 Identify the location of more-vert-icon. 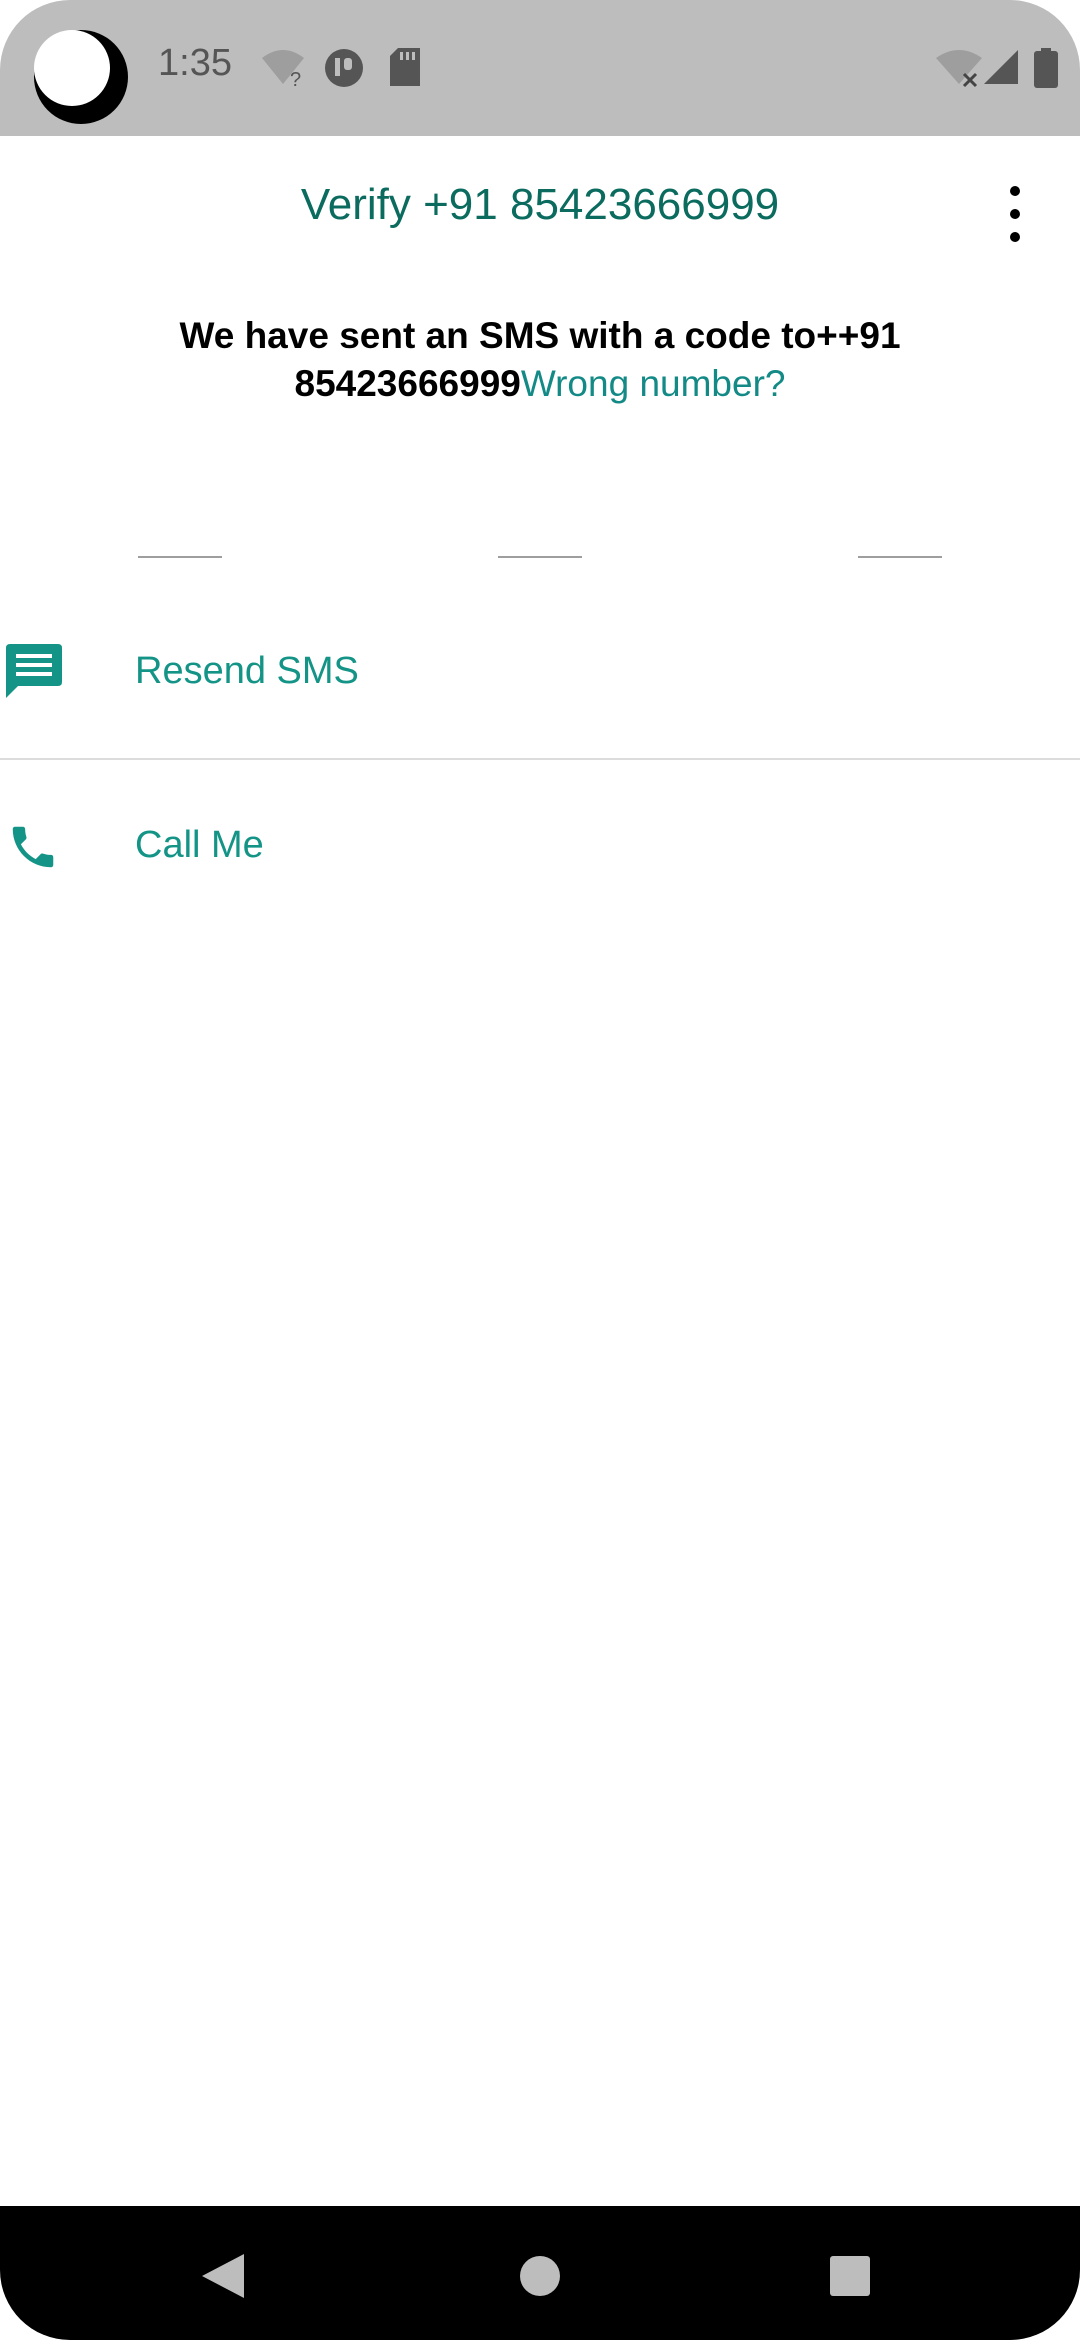
(1015, 214).